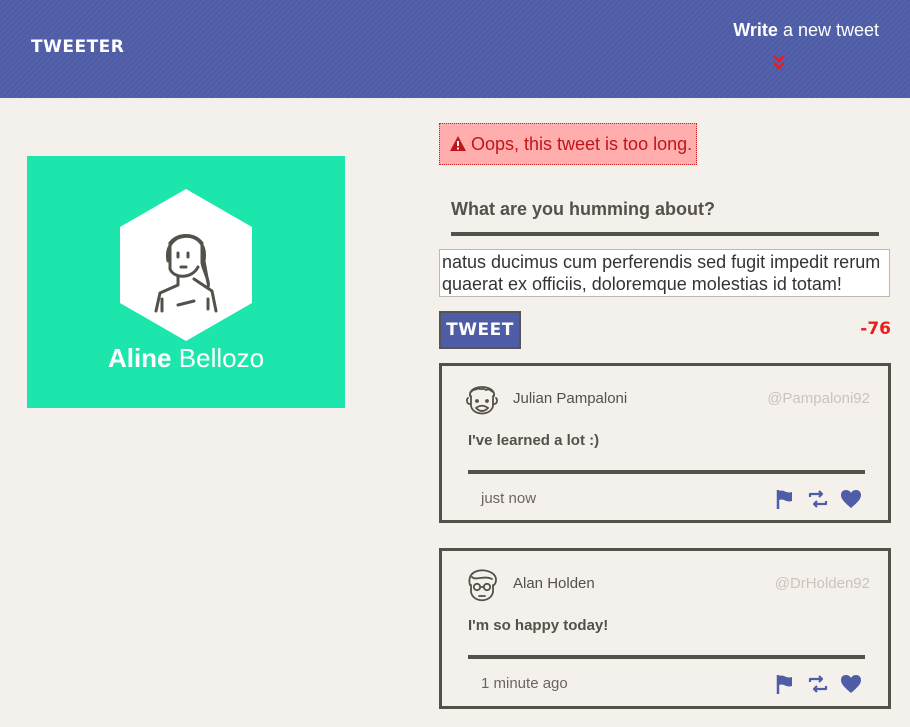  What do you see at coordinates (822, 583) in the screenshot?
I see `tweet-author-handle: @DrHolden92` at bounding box center [822, 583].